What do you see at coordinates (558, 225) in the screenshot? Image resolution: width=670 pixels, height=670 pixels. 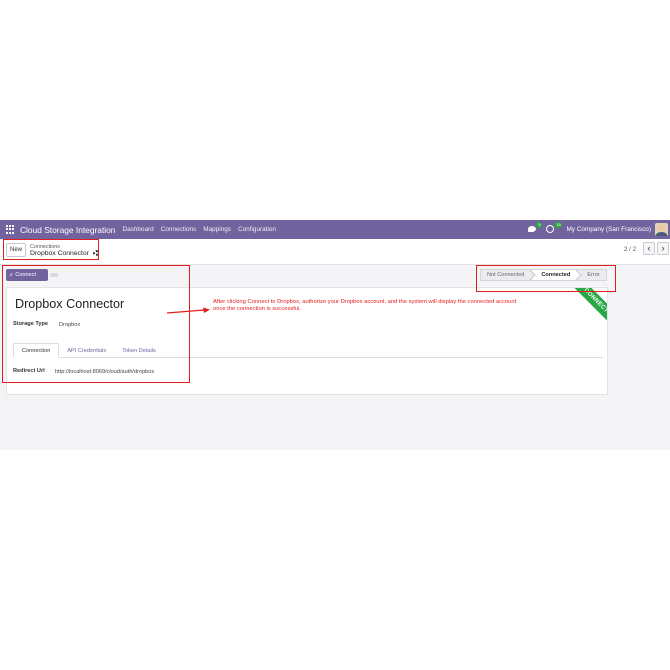 I see `activity-badge: 16` at bounding box center [558, 225].